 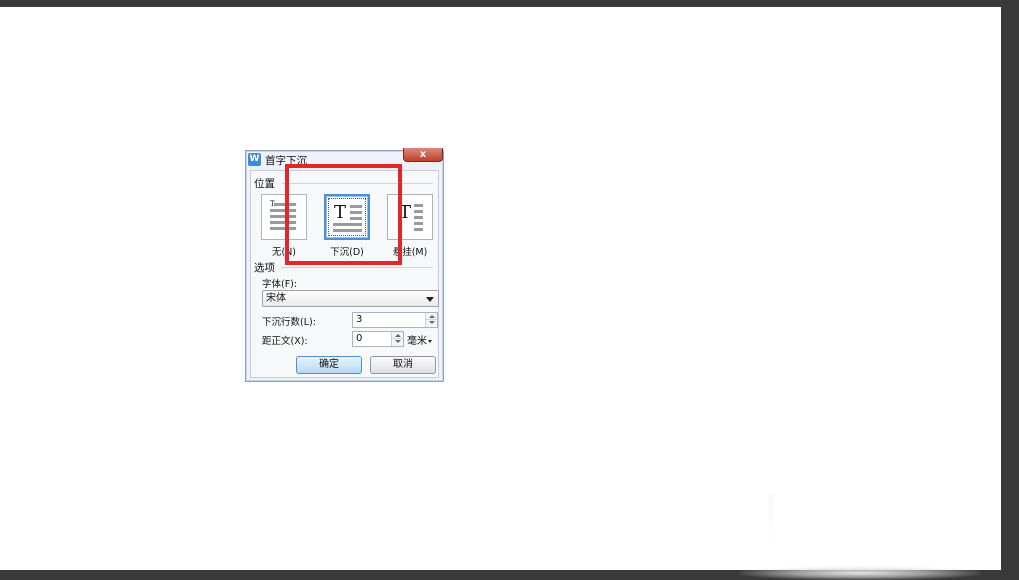 I want to click on font-select: 宋体, so click(x=350, y=298).